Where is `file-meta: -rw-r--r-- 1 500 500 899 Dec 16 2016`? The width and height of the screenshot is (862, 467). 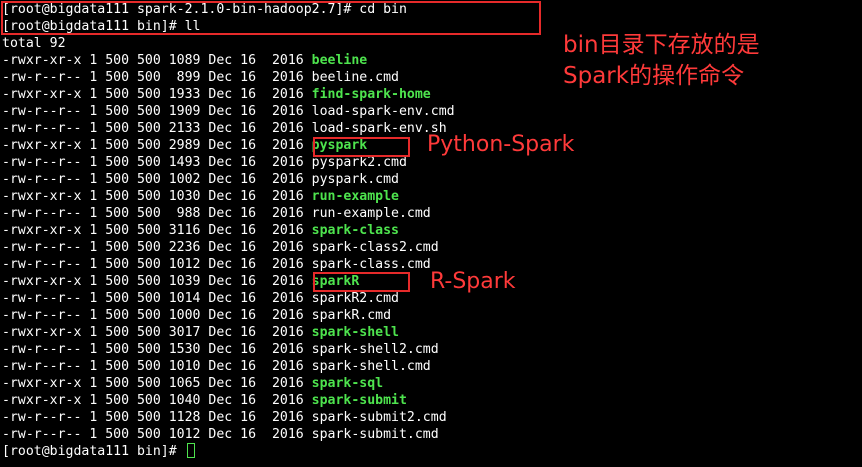 file-meta: -rw-r--r-- 1 500 500 899 Dec 16 2016 is located at coordinates (157, 77).